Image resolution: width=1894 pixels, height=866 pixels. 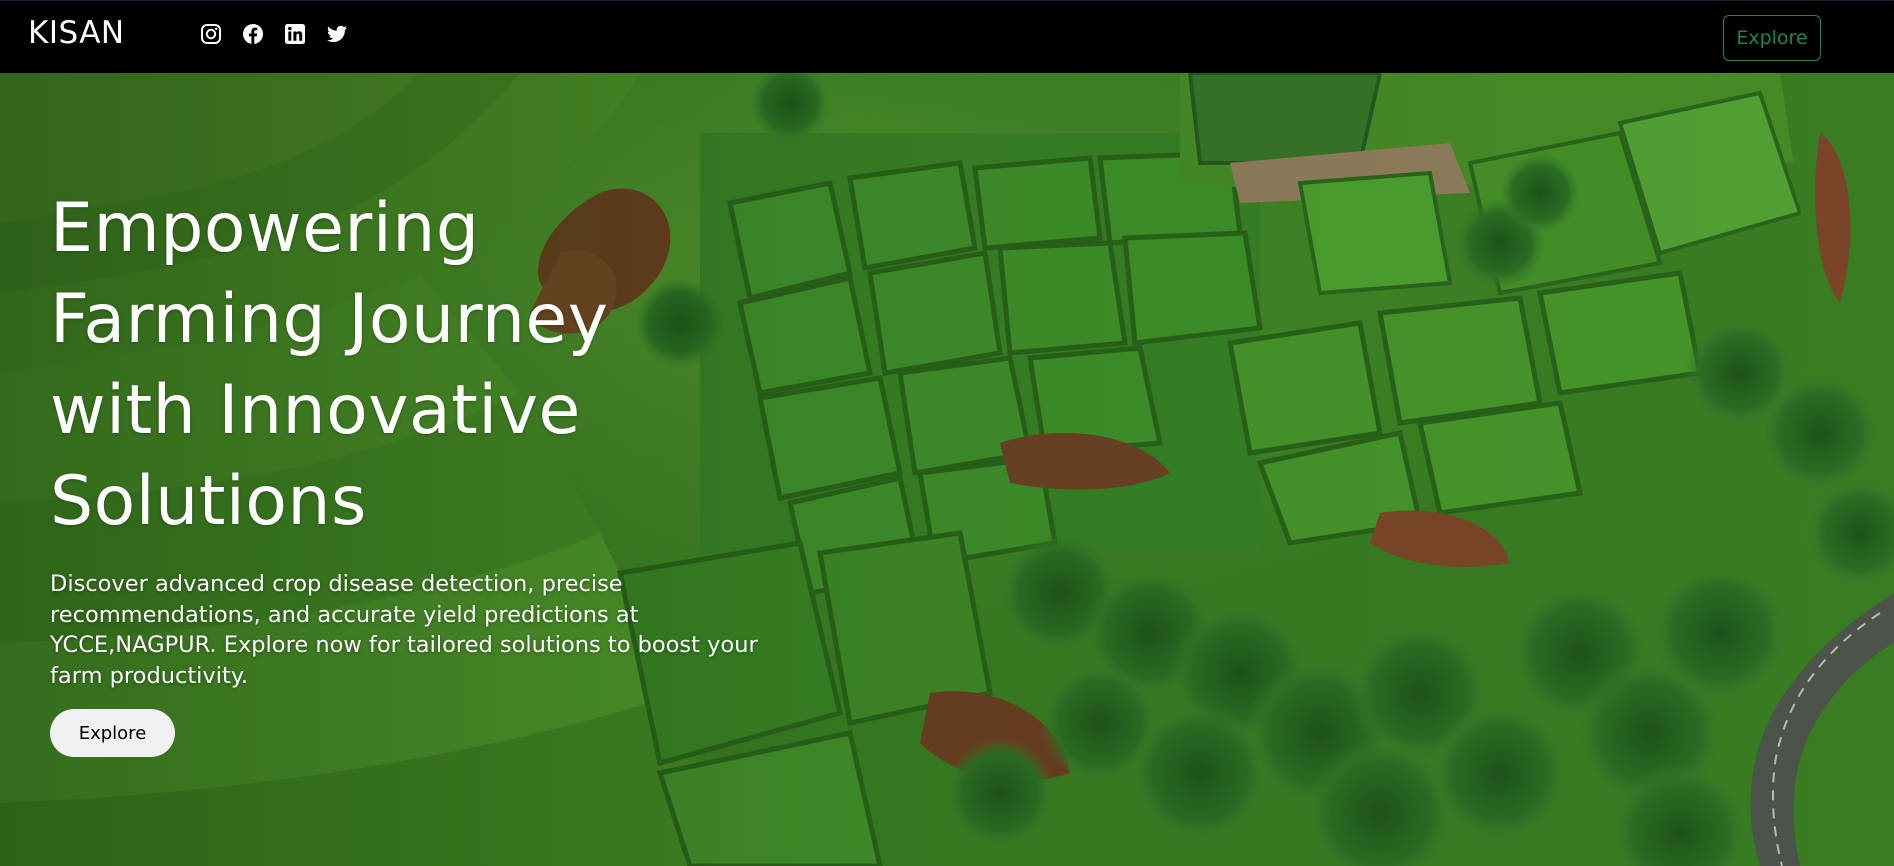 I want to click on facebook-link, so click(x=253, y=34).